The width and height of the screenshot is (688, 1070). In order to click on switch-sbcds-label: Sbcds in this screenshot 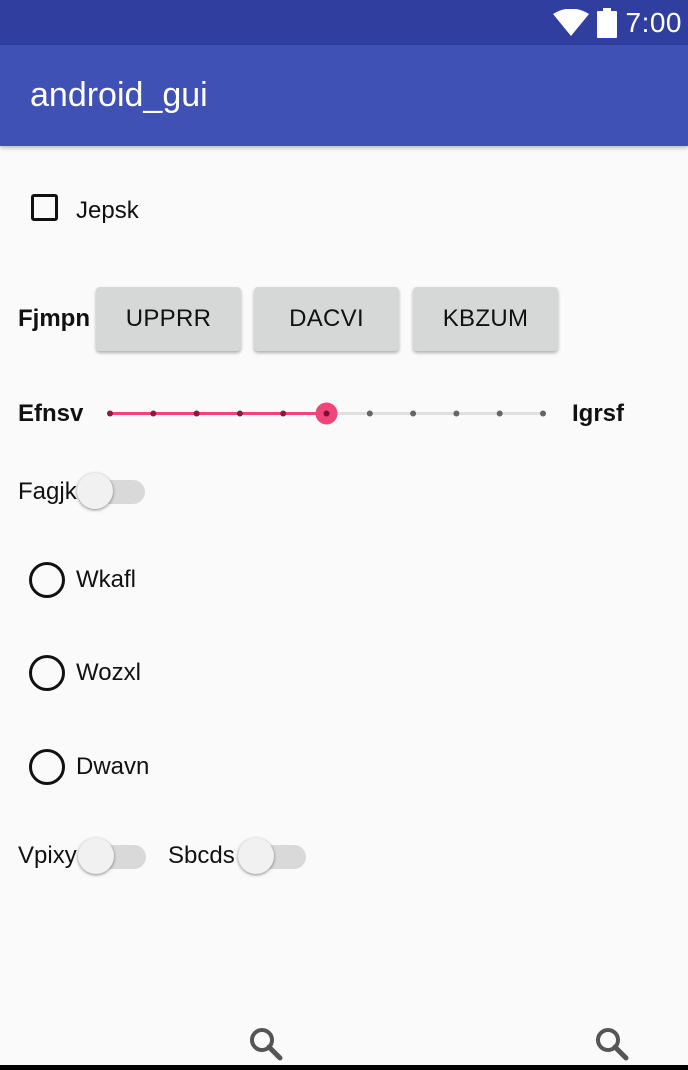, I will do `click(201, 855)`.